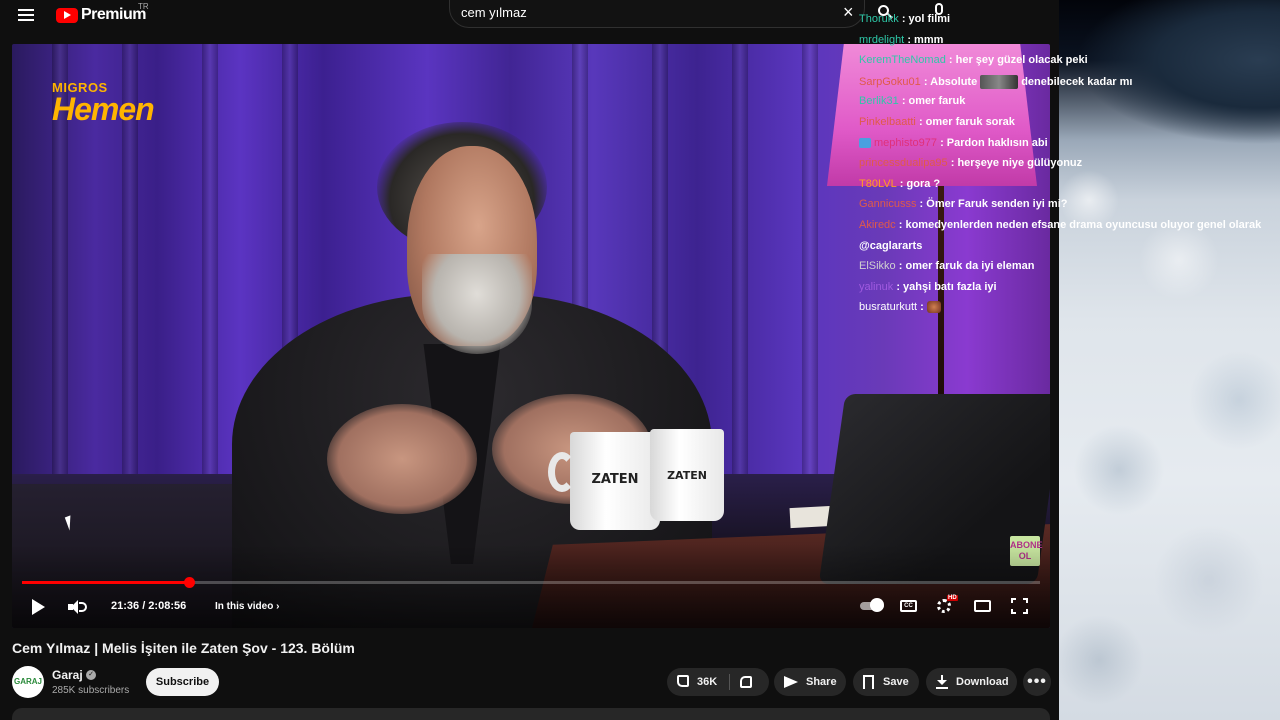 The height and width of the screenshot is (720, 1280). I want to click on subscribe-button: Subscribe, so click(182, 682).